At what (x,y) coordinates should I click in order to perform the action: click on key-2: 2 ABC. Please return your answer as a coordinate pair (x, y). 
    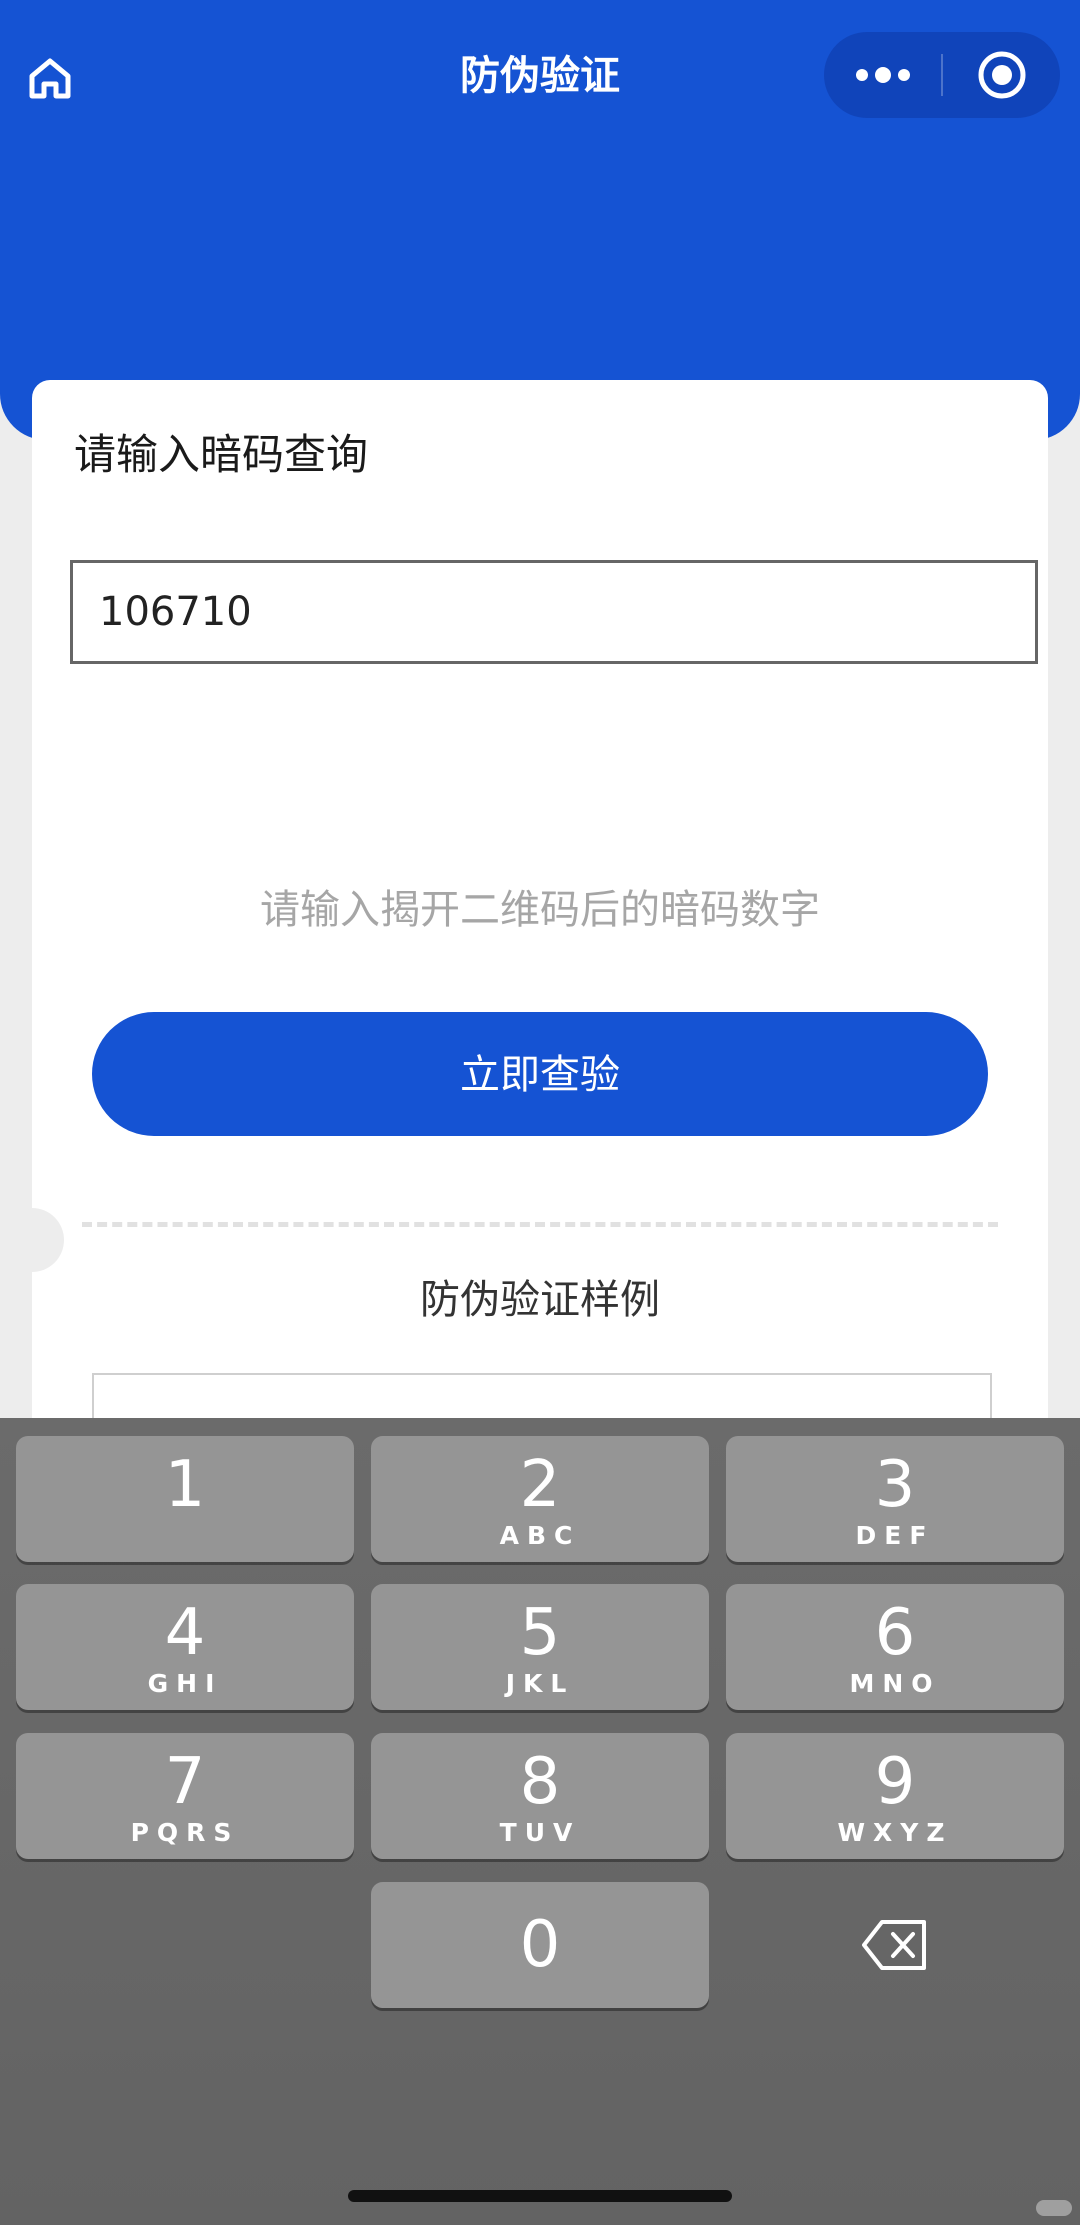
    Looking at the image, I should click on (540, 1499).